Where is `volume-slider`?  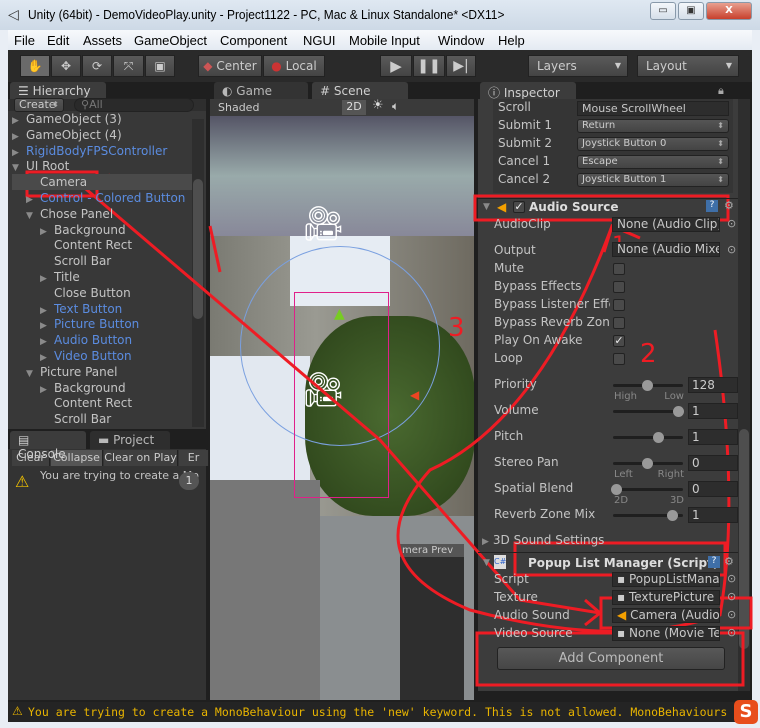
volume-slider is located at coordinates (648, 411).